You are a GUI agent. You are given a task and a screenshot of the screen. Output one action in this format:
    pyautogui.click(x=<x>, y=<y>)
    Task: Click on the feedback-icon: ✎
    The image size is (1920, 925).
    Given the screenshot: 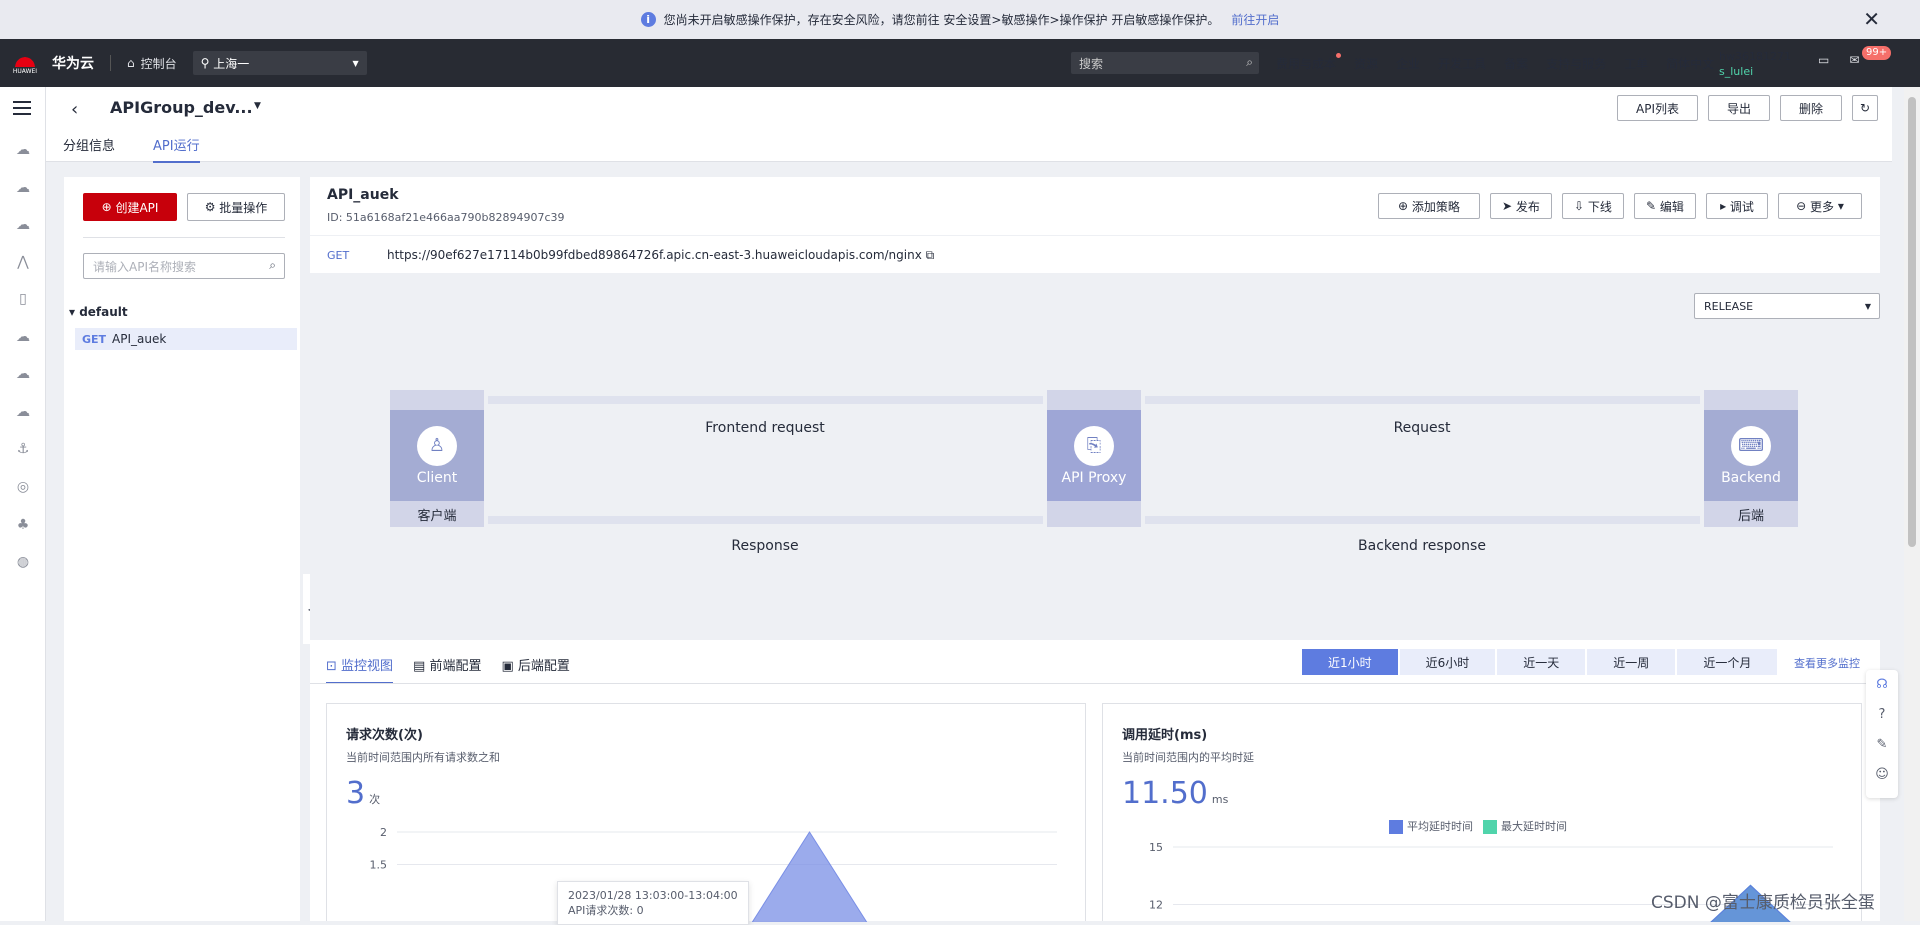 What is the action you would take?
    pyautogui.click(x=1882, y=745)
    